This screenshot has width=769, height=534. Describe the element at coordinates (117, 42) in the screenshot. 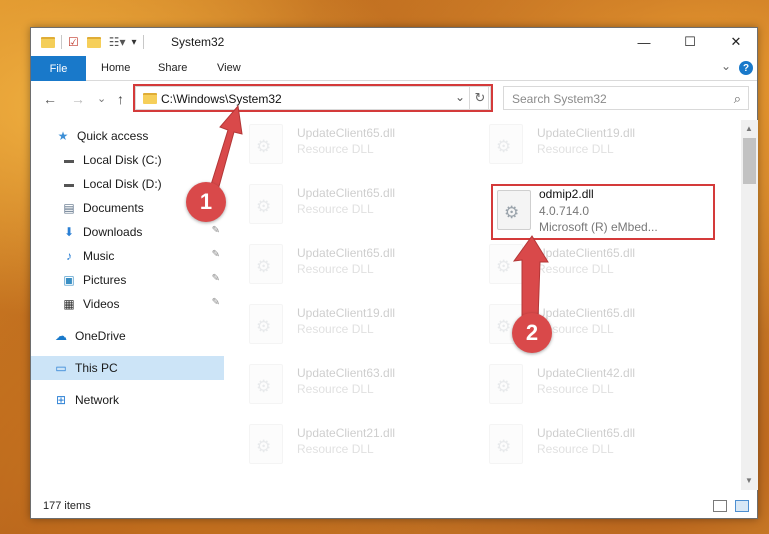

I see `view-options-icon: ☷▾` at that location.